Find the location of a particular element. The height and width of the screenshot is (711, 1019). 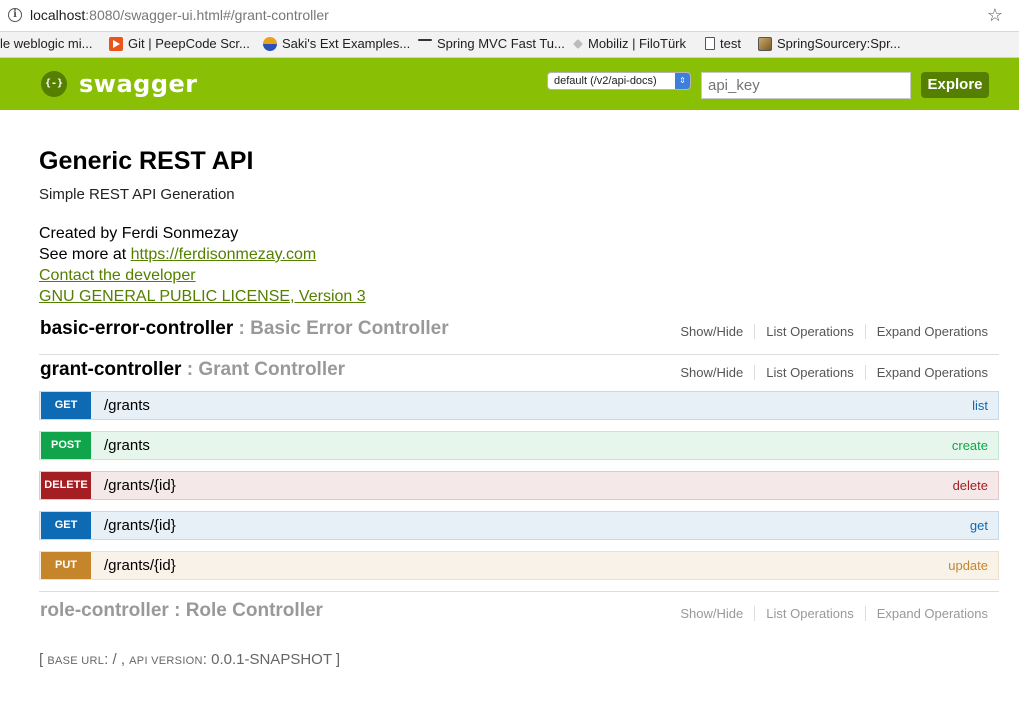

controller-heading: grant-controller : Grant Controller is located at coordinates (192, 370).